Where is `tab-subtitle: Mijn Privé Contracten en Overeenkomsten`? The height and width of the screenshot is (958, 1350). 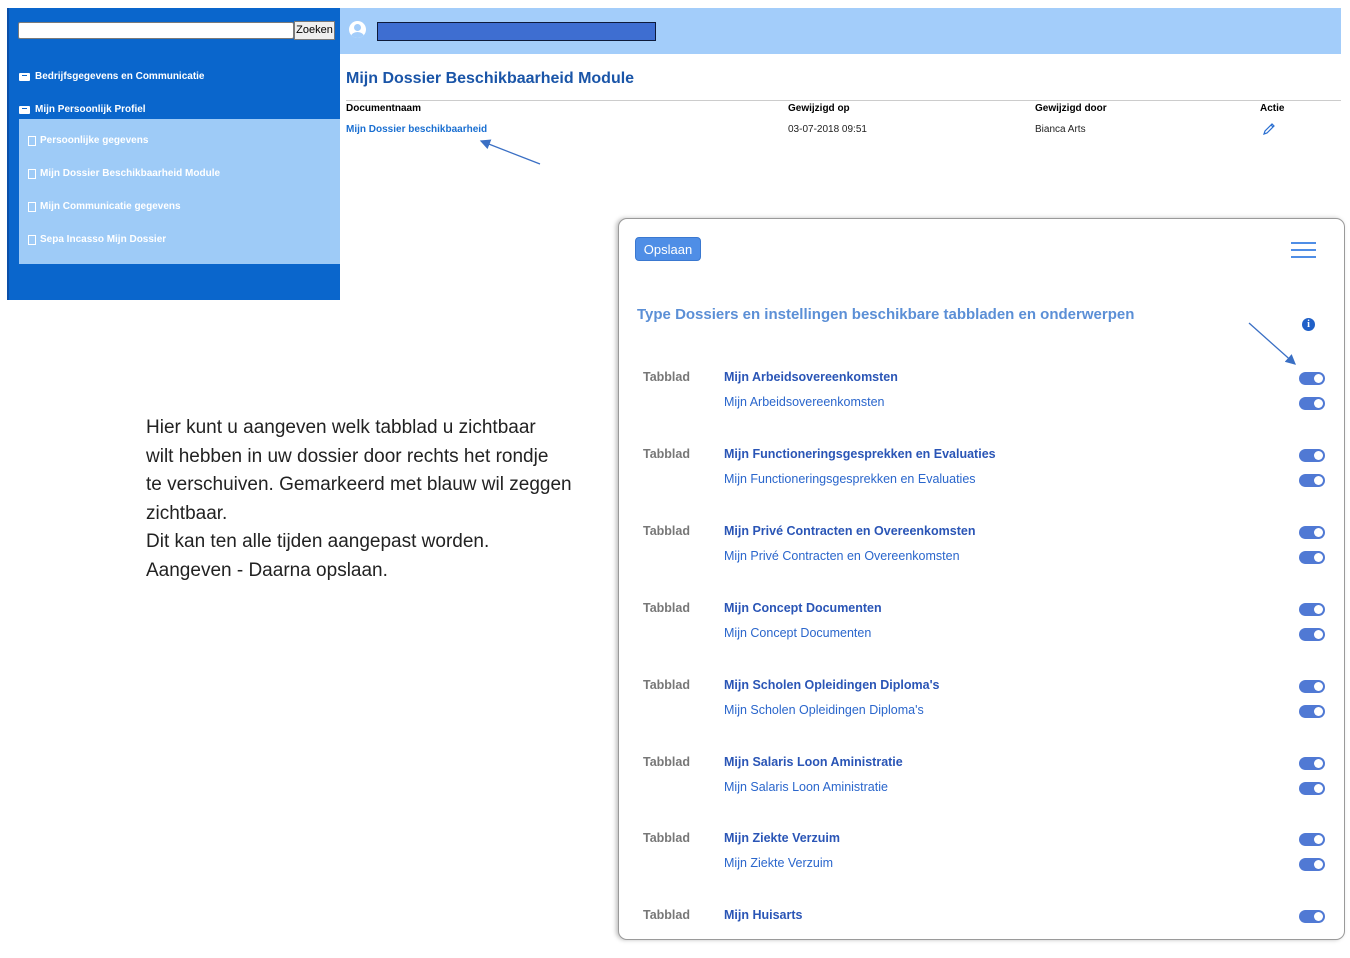 tab-subtitle: Mijn Privé Contracten en Overeenkomsten is located at coordinates (842, 556).